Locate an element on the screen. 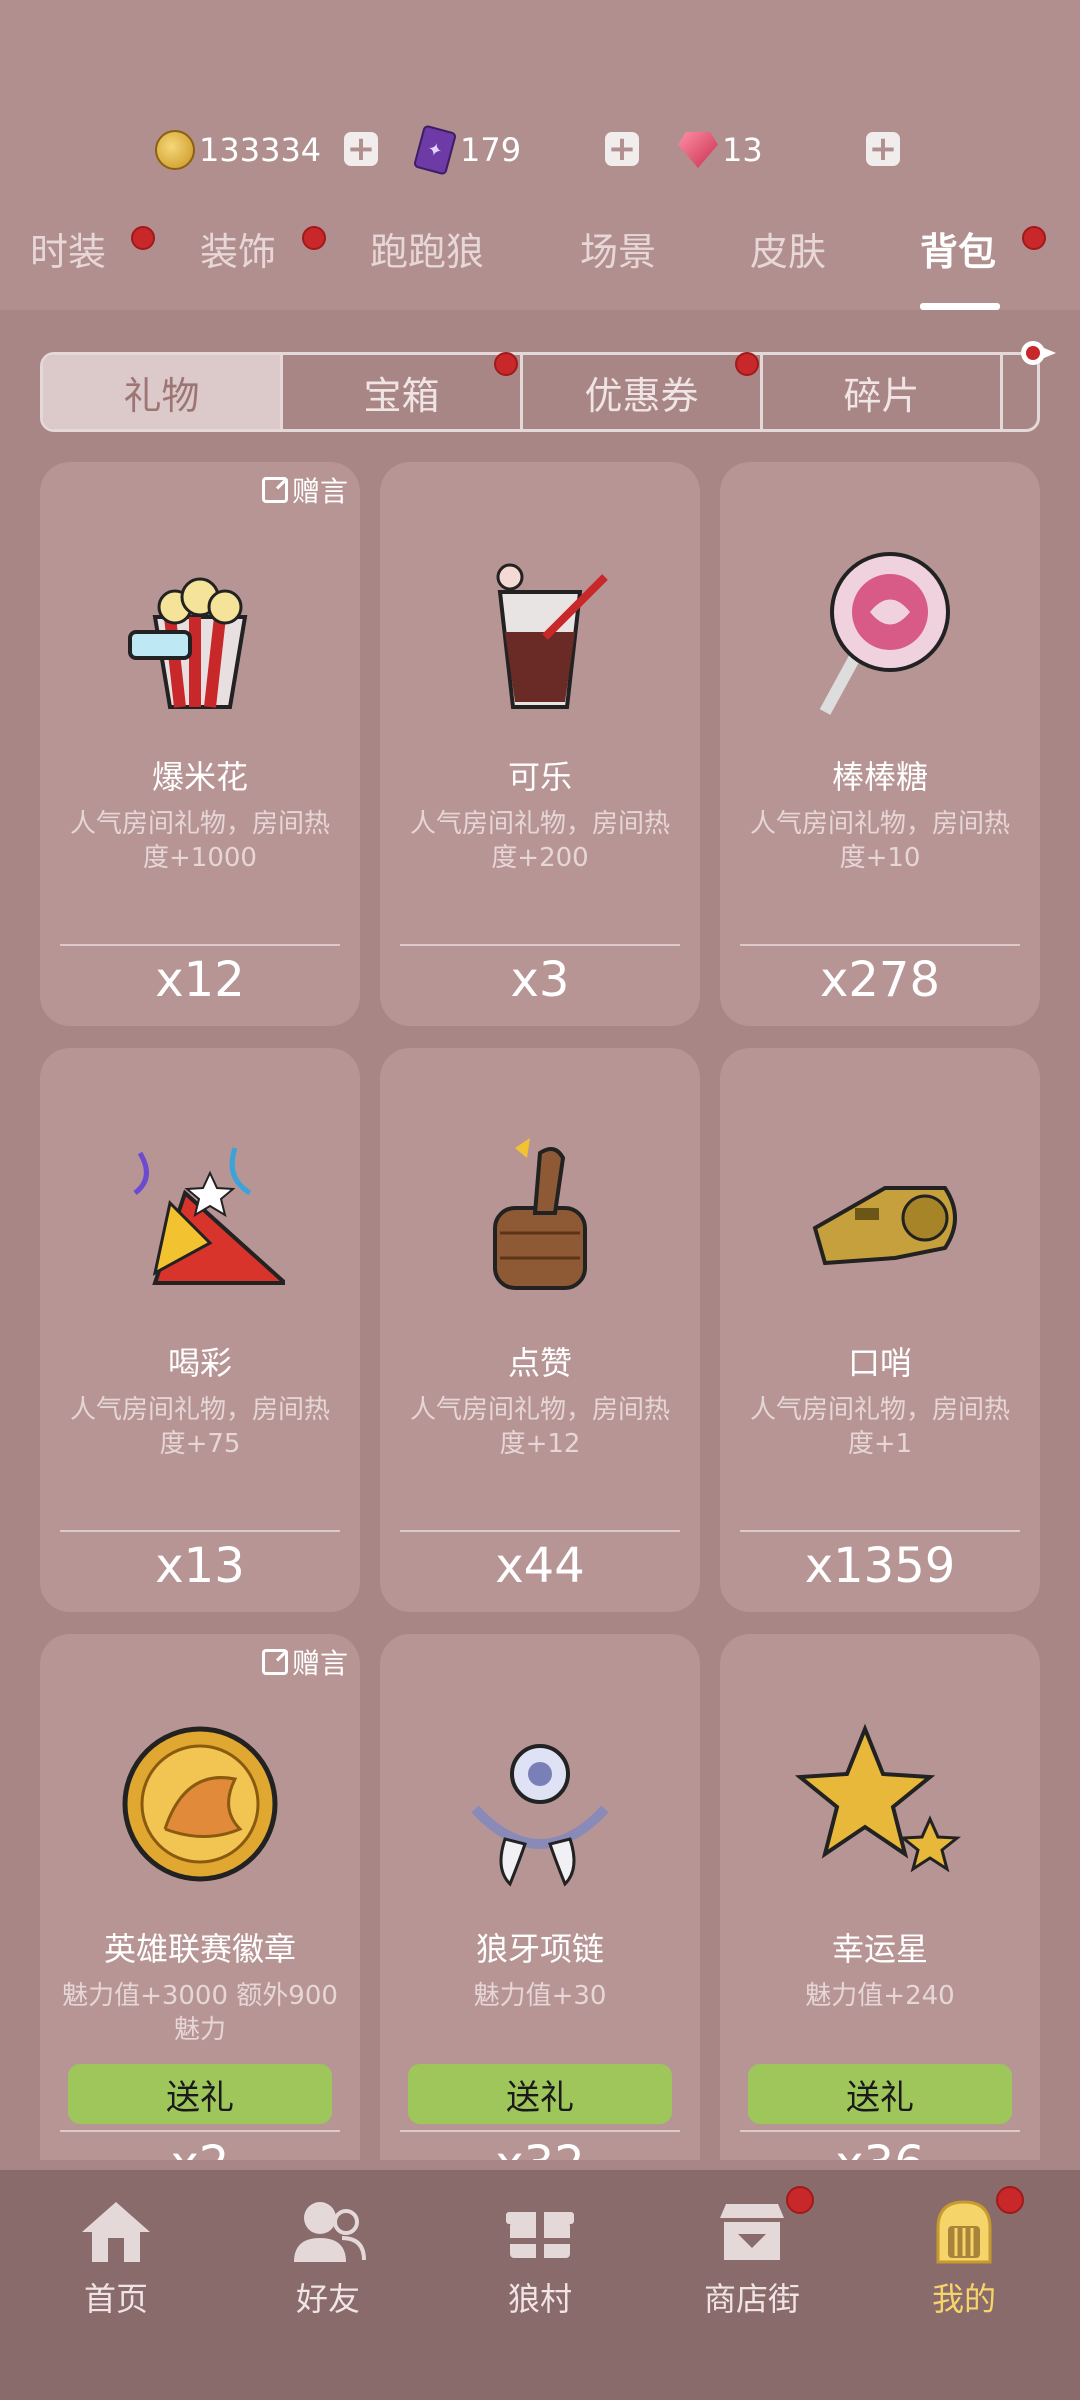 Image resolution: width=1080 pixels, height=2400 pixels. nav-profile: 我的 is located at coordinates (964, 2259).